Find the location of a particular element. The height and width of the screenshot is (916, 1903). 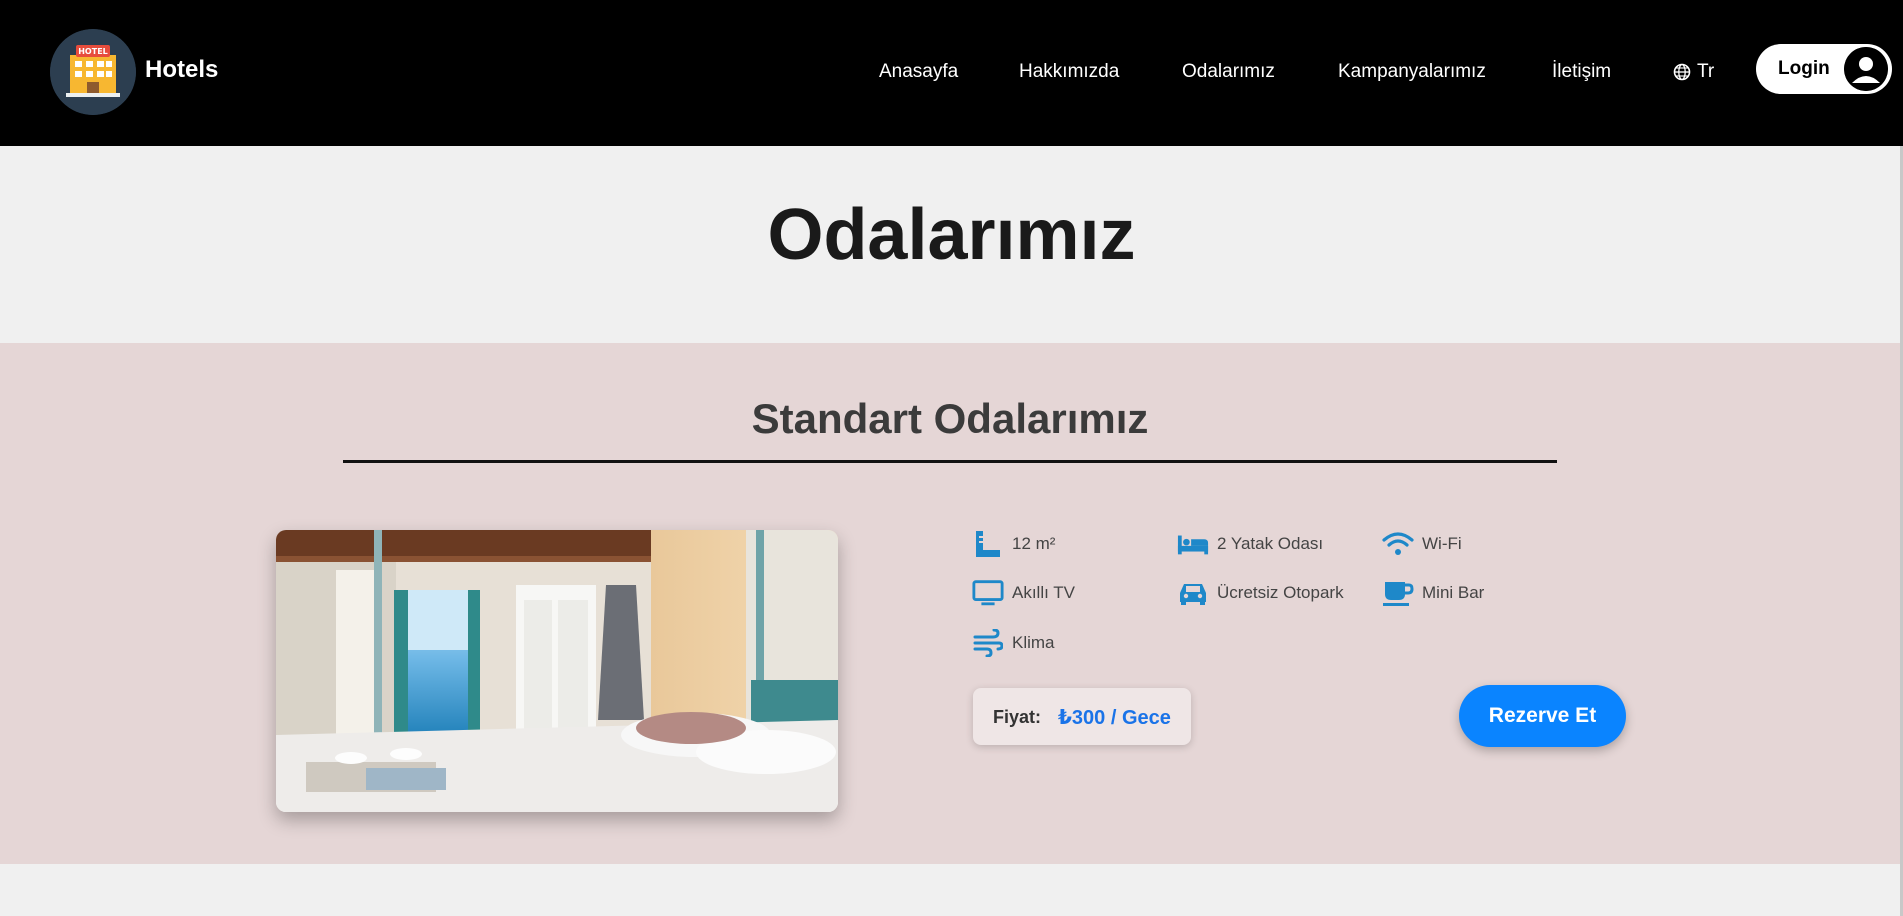

amenity-beds: 2 Yatak Odası is located at coordinates (1250, 544).